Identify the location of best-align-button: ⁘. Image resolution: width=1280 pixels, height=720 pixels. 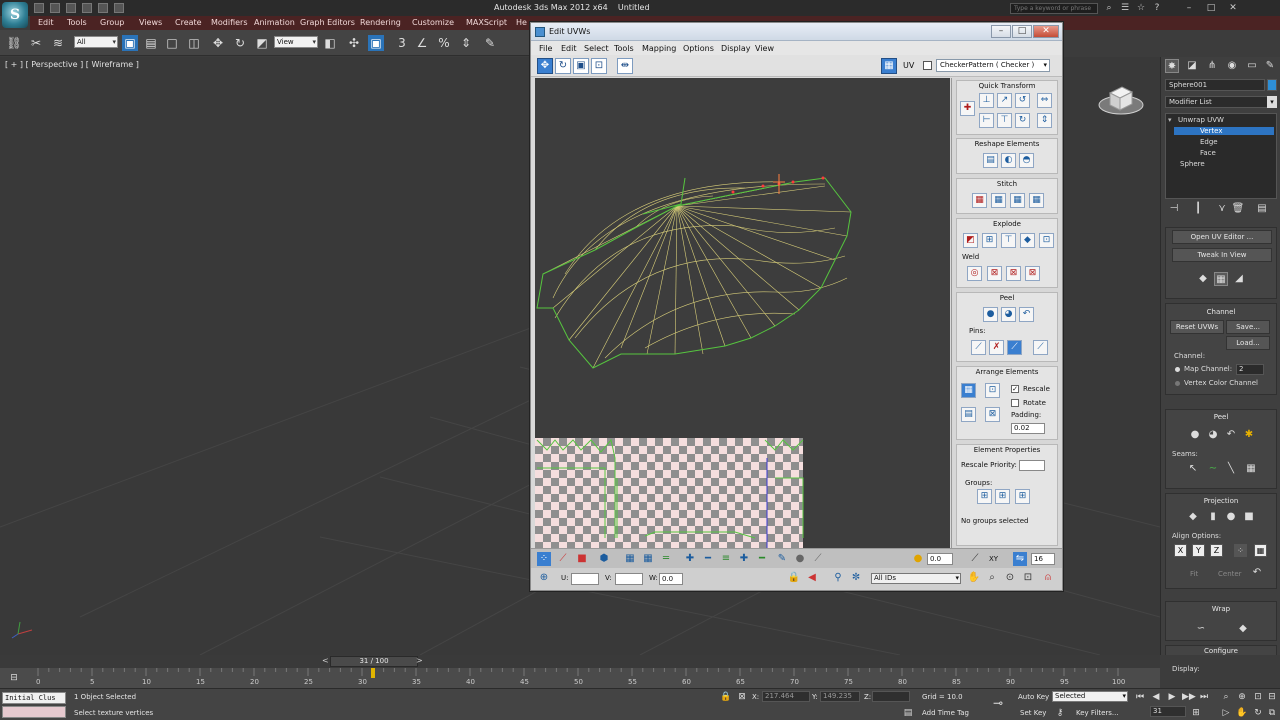
(1240, 550).